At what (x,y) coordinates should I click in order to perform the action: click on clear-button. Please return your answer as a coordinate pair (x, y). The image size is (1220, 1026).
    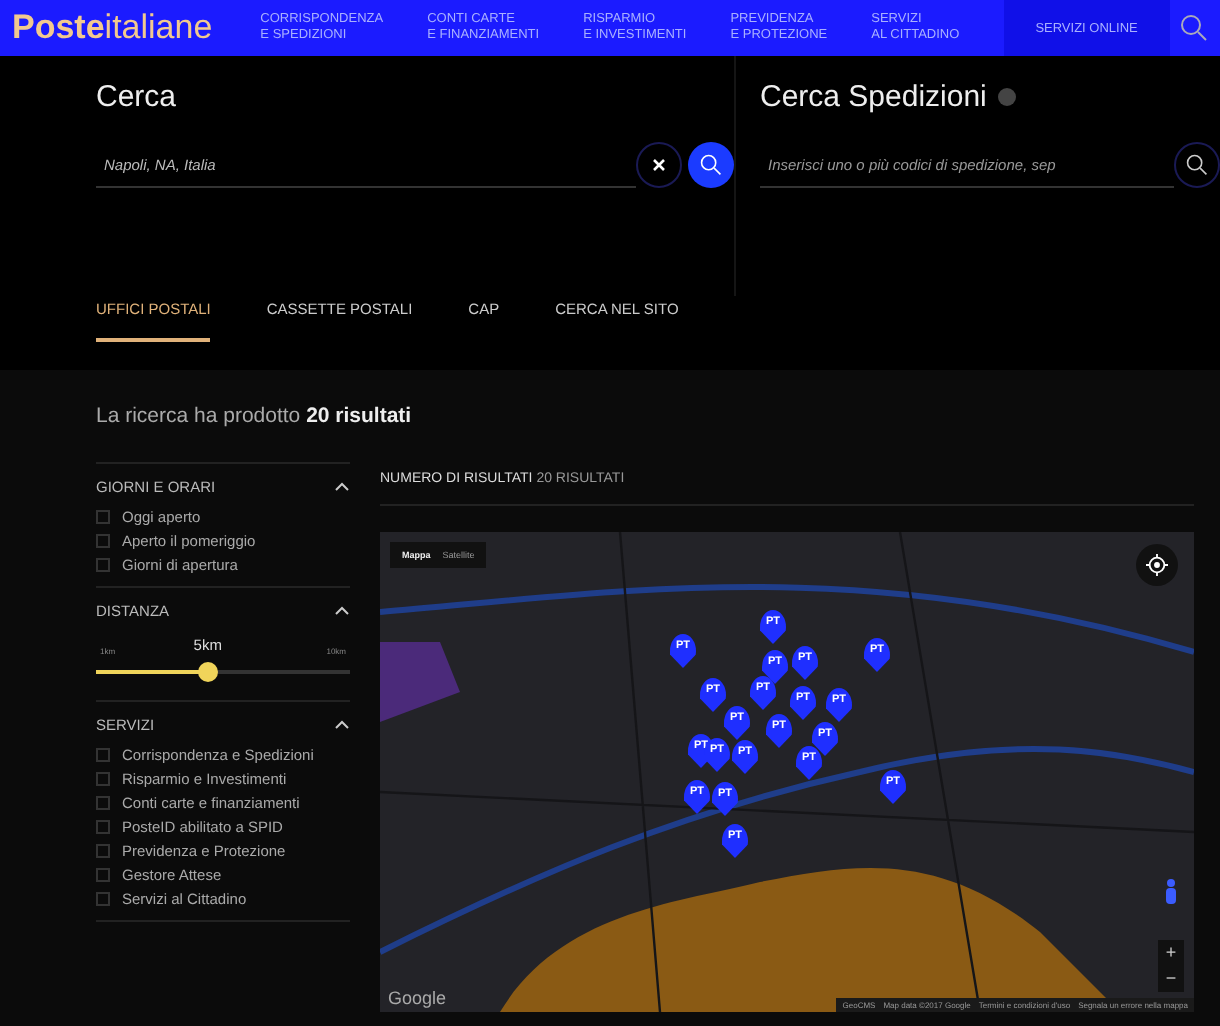
    Looking at the image, I should click on (659, 165).